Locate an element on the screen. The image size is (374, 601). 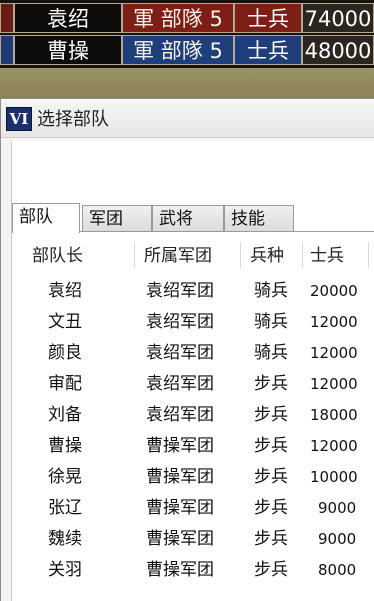
table-row: 曹操 曹操军团 步兵 12000 is located at coordinates (193, 446).